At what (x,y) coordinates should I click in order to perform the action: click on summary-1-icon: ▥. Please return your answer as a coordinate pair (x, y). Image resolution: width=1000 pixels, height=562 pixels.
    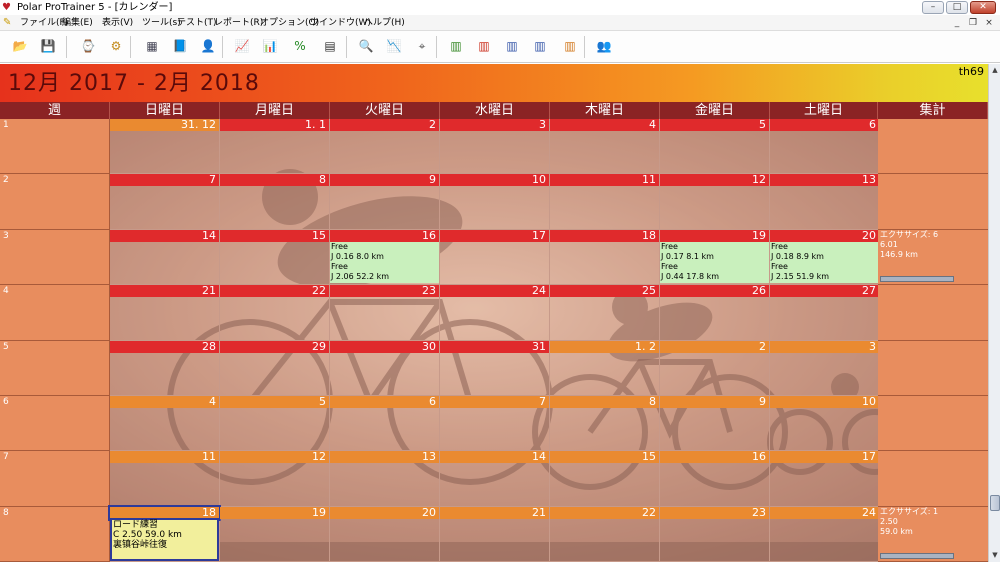
    Looking at the image, I should click on (456, 46).